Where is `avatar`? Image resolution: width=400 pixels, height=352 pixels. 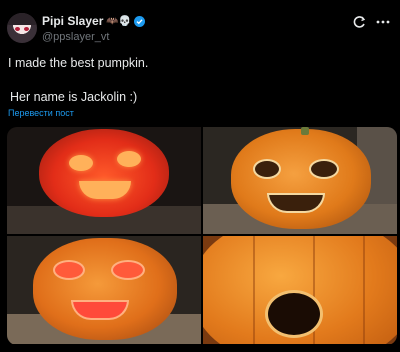 avatar is located at coordinates (22, 28).